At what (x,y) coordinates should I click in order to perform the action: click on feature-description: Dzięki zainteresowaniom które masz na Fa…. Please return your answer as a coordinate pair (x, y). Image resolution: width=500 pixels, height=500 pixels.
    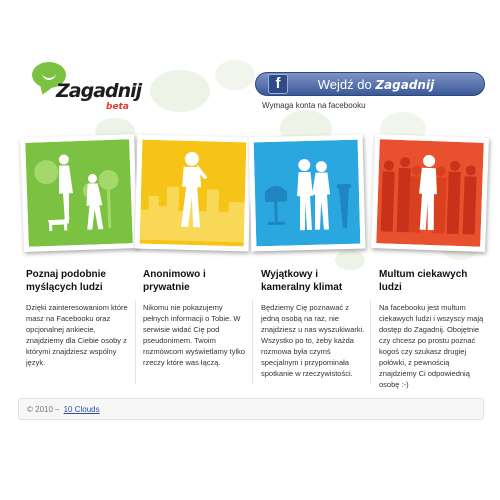
    Looking at the image, I should click on (77, 335).